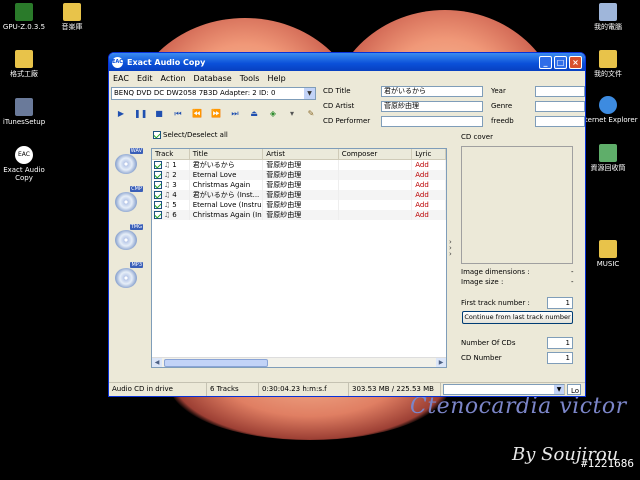  I want to click on installer-icon, so click(24, 107).